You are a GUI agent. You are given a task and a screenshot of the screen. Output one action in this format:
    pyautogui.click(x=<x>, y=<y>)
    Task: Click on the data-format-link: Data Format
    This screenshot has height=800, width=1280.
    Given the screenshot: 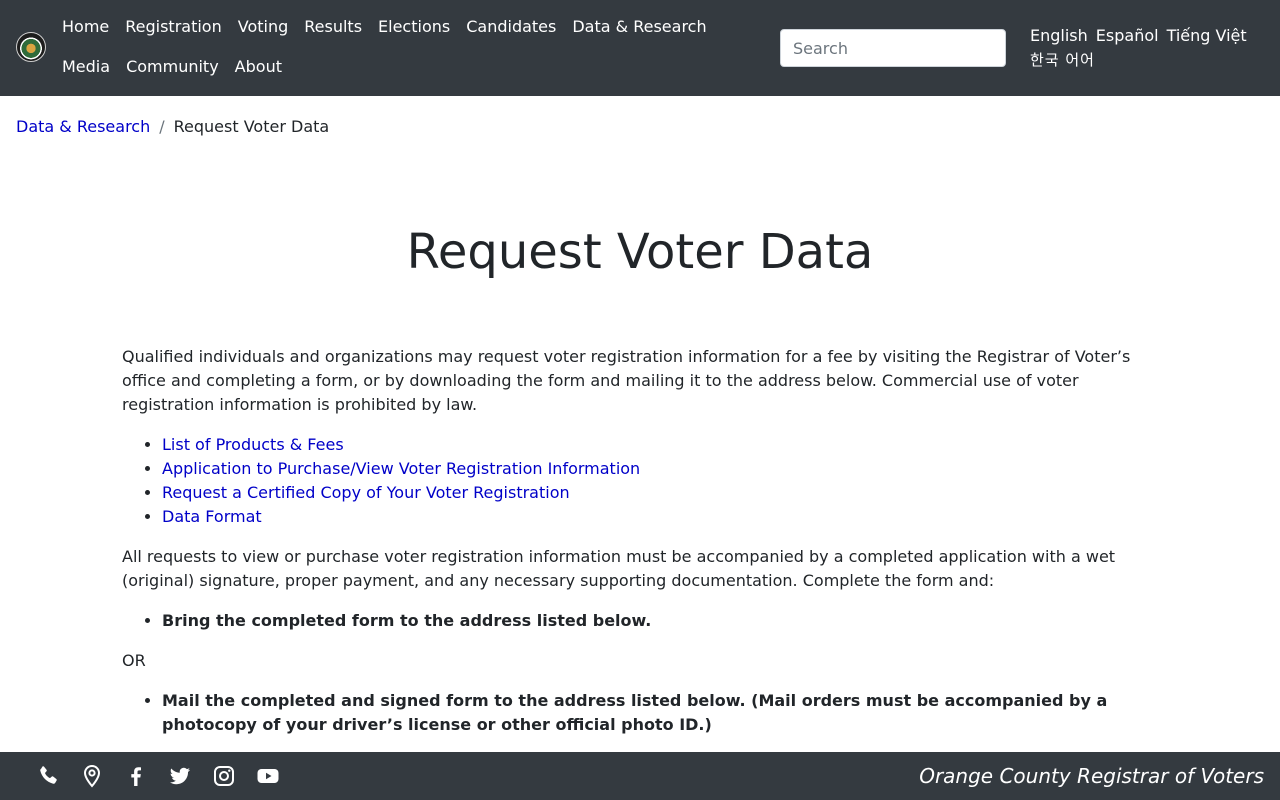 What is the action you would take?
    pyautogui.click(x=212, y=516)
    